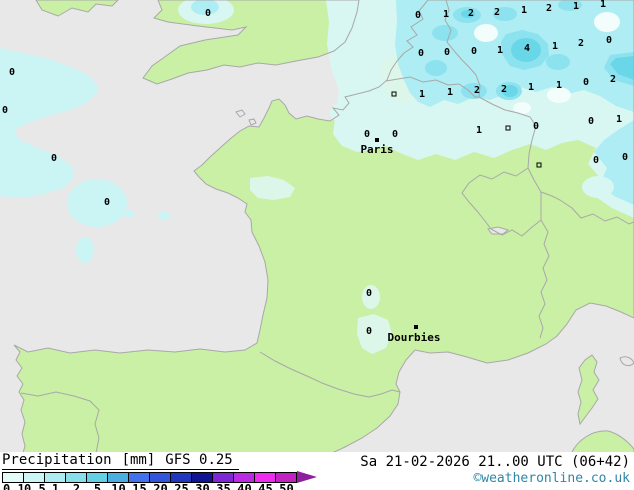 This screenshot has height=490, width=634. What do you see at coordinates (160, 486) in the screenshot?
I see `scale-tick-label: 20` at bounding box center [160, 486].